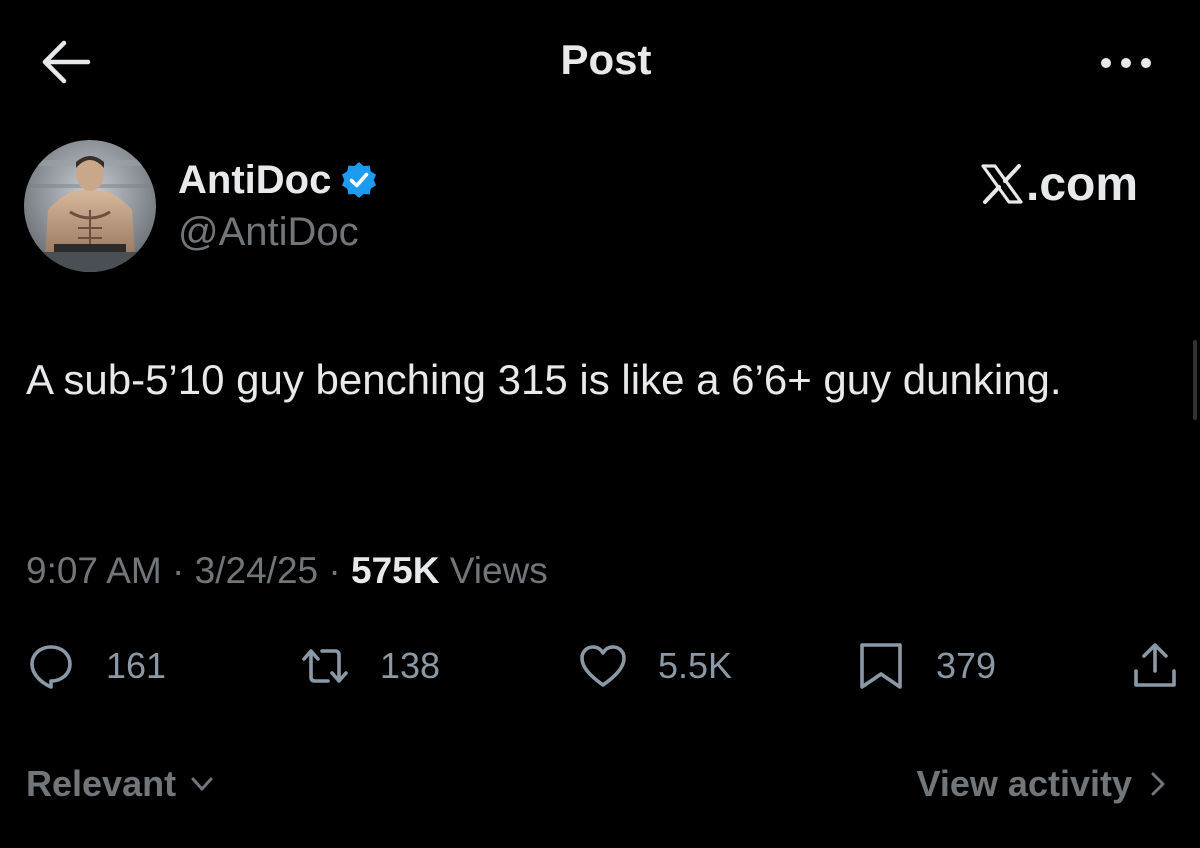 Image resolution: width=1200 pixels, height=848 pixels. I want to click on bookmark-count: 379, so click(966, 665).